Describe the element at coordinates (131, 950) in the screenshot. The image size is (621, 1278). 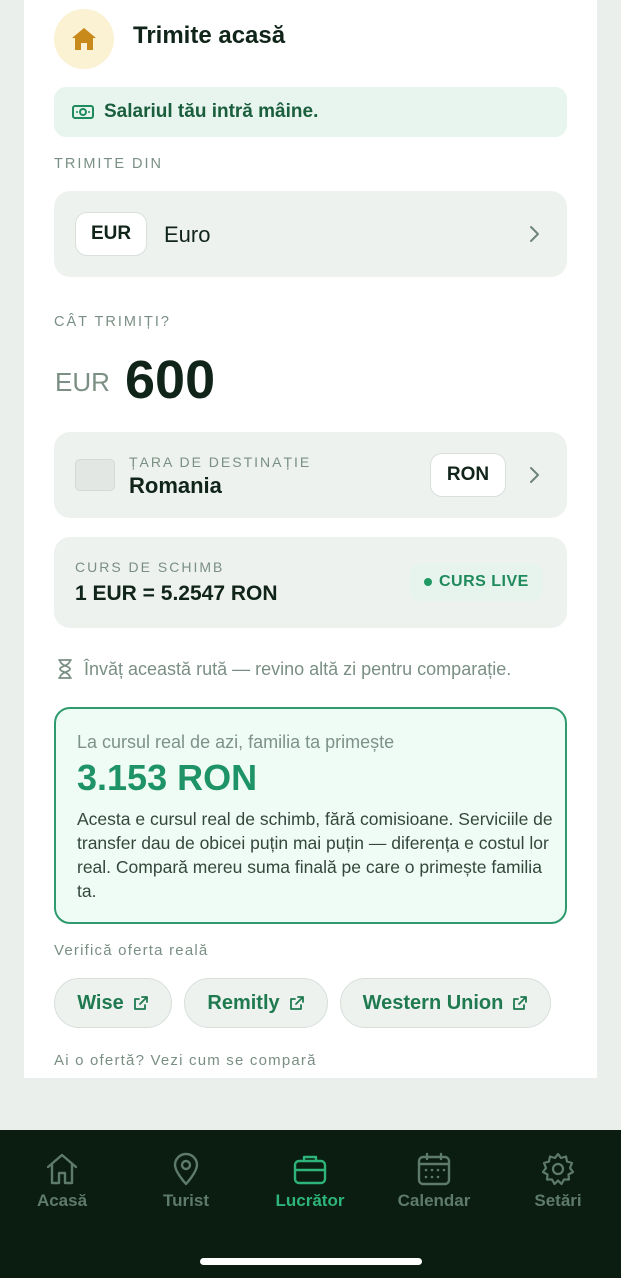
I see `verify-label: Verifică oferta reală` at that location.